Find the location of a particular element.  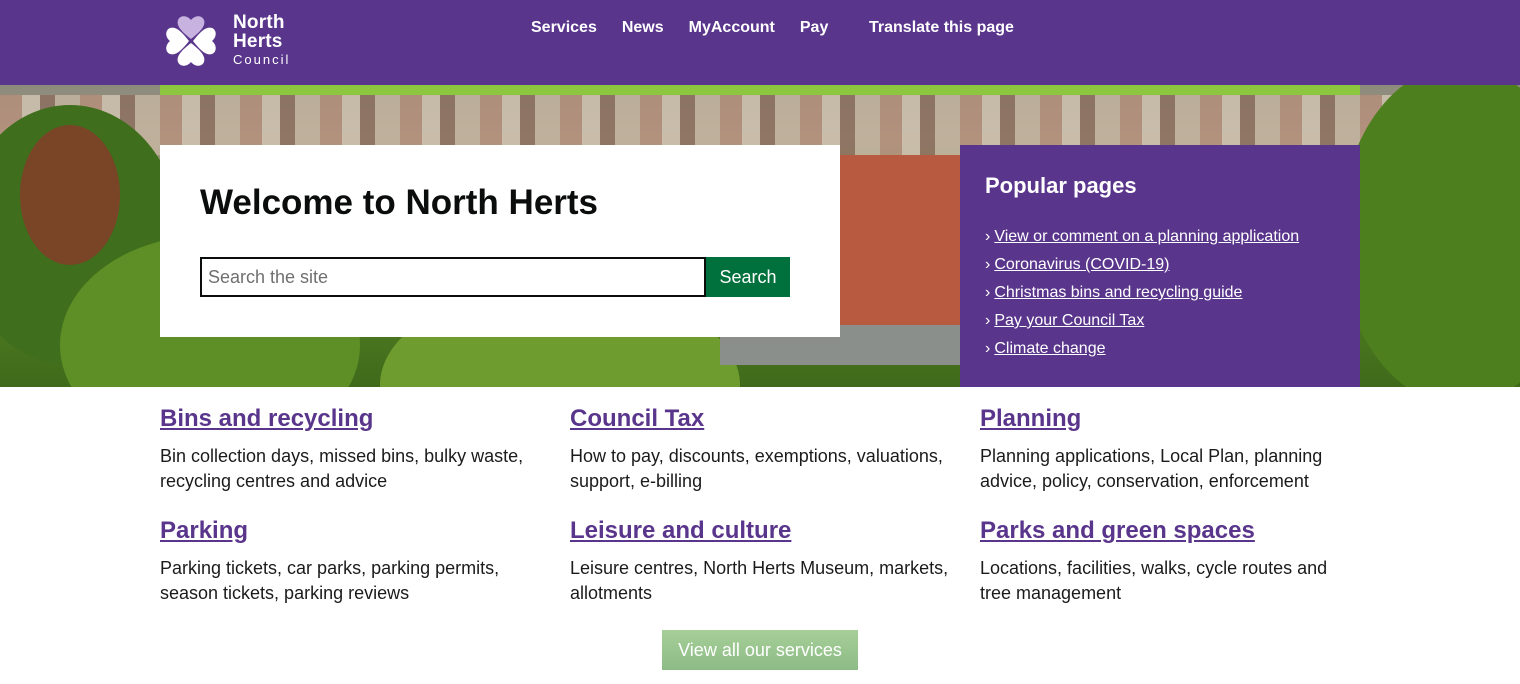

main-nav: Services News MyAccount Pay is located at coordinates (692, 30).